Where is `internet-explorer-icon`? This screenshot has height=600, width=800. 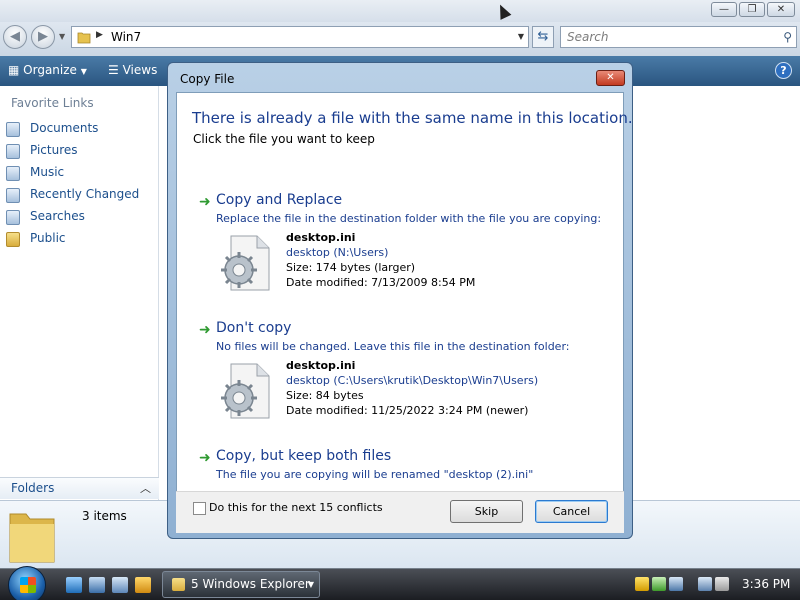
internet-explorer-icon is located at coordinates (74, 585).